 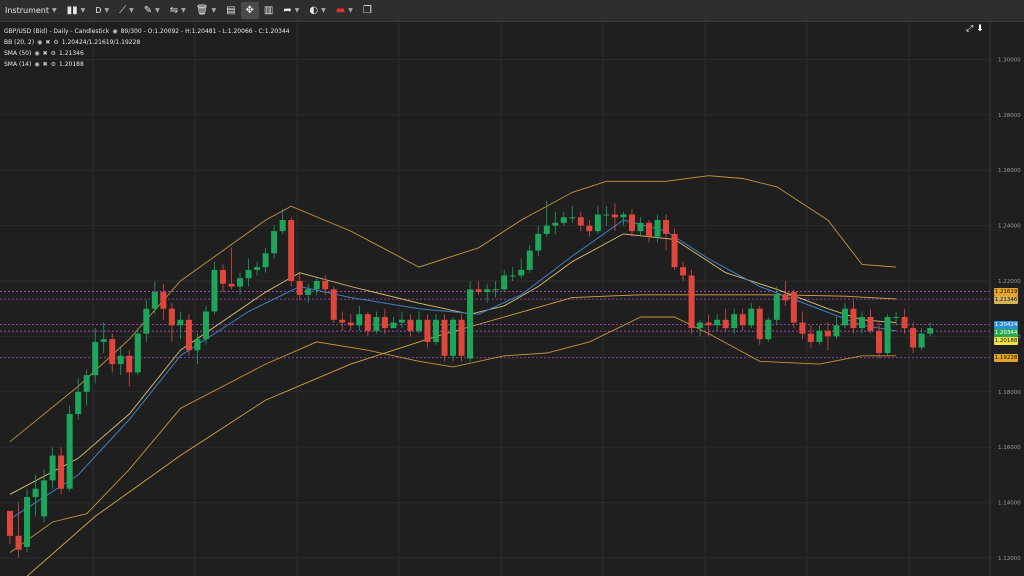 What do you see at coordinates (980, 29) in the screenshot?
I see `download-icon: ⬇` at bounding box center [980, 29].